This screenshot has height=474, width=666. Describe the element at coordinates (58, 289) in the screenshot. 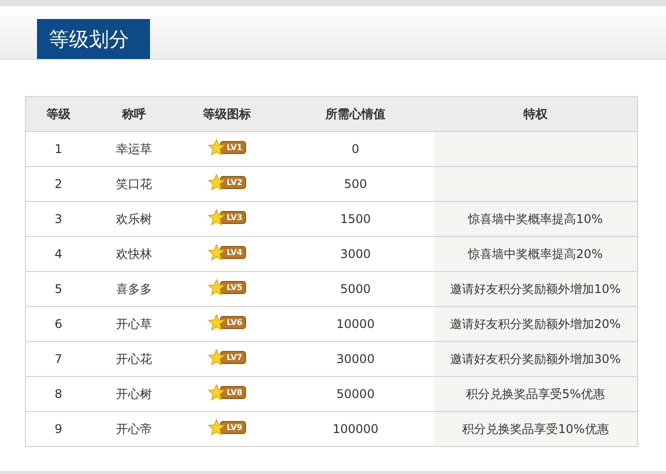

I see `table-cell: 5` at that location.